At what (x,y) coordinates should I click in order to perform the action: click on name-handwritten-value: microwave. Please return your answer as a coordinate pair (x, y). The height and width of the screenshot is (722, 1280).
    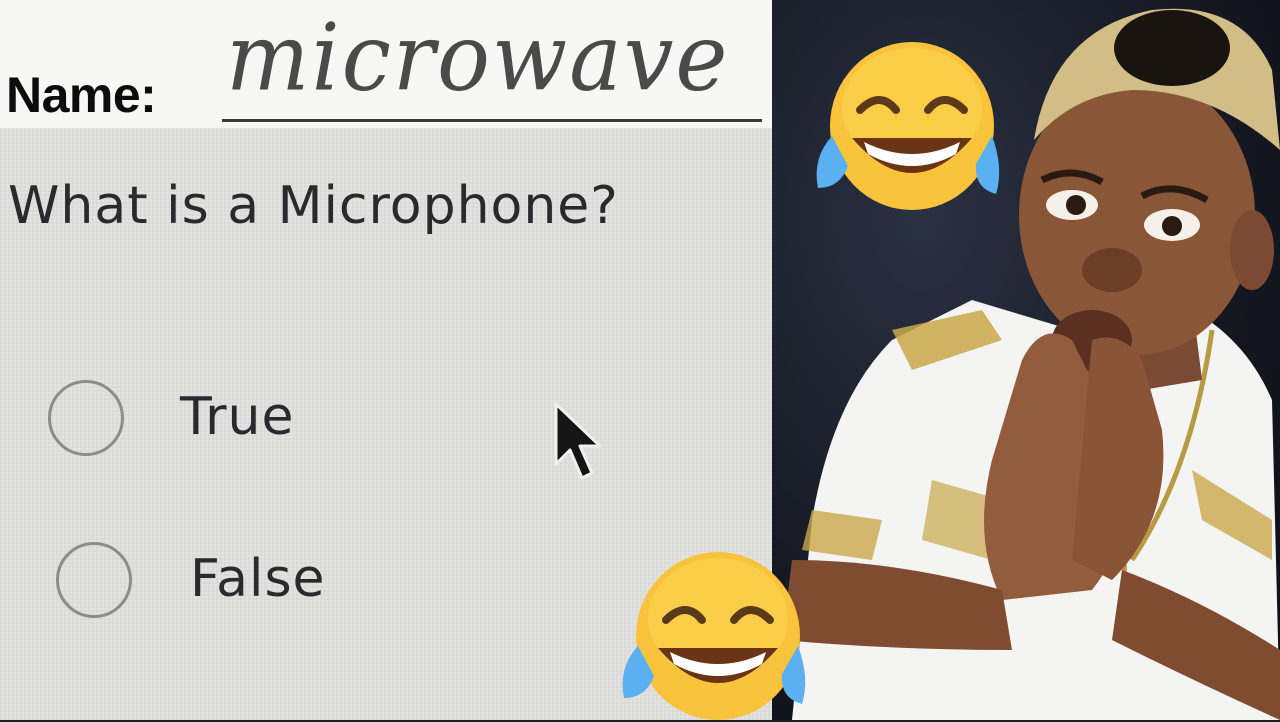
    Looking at the image, I should click on (478, 57).